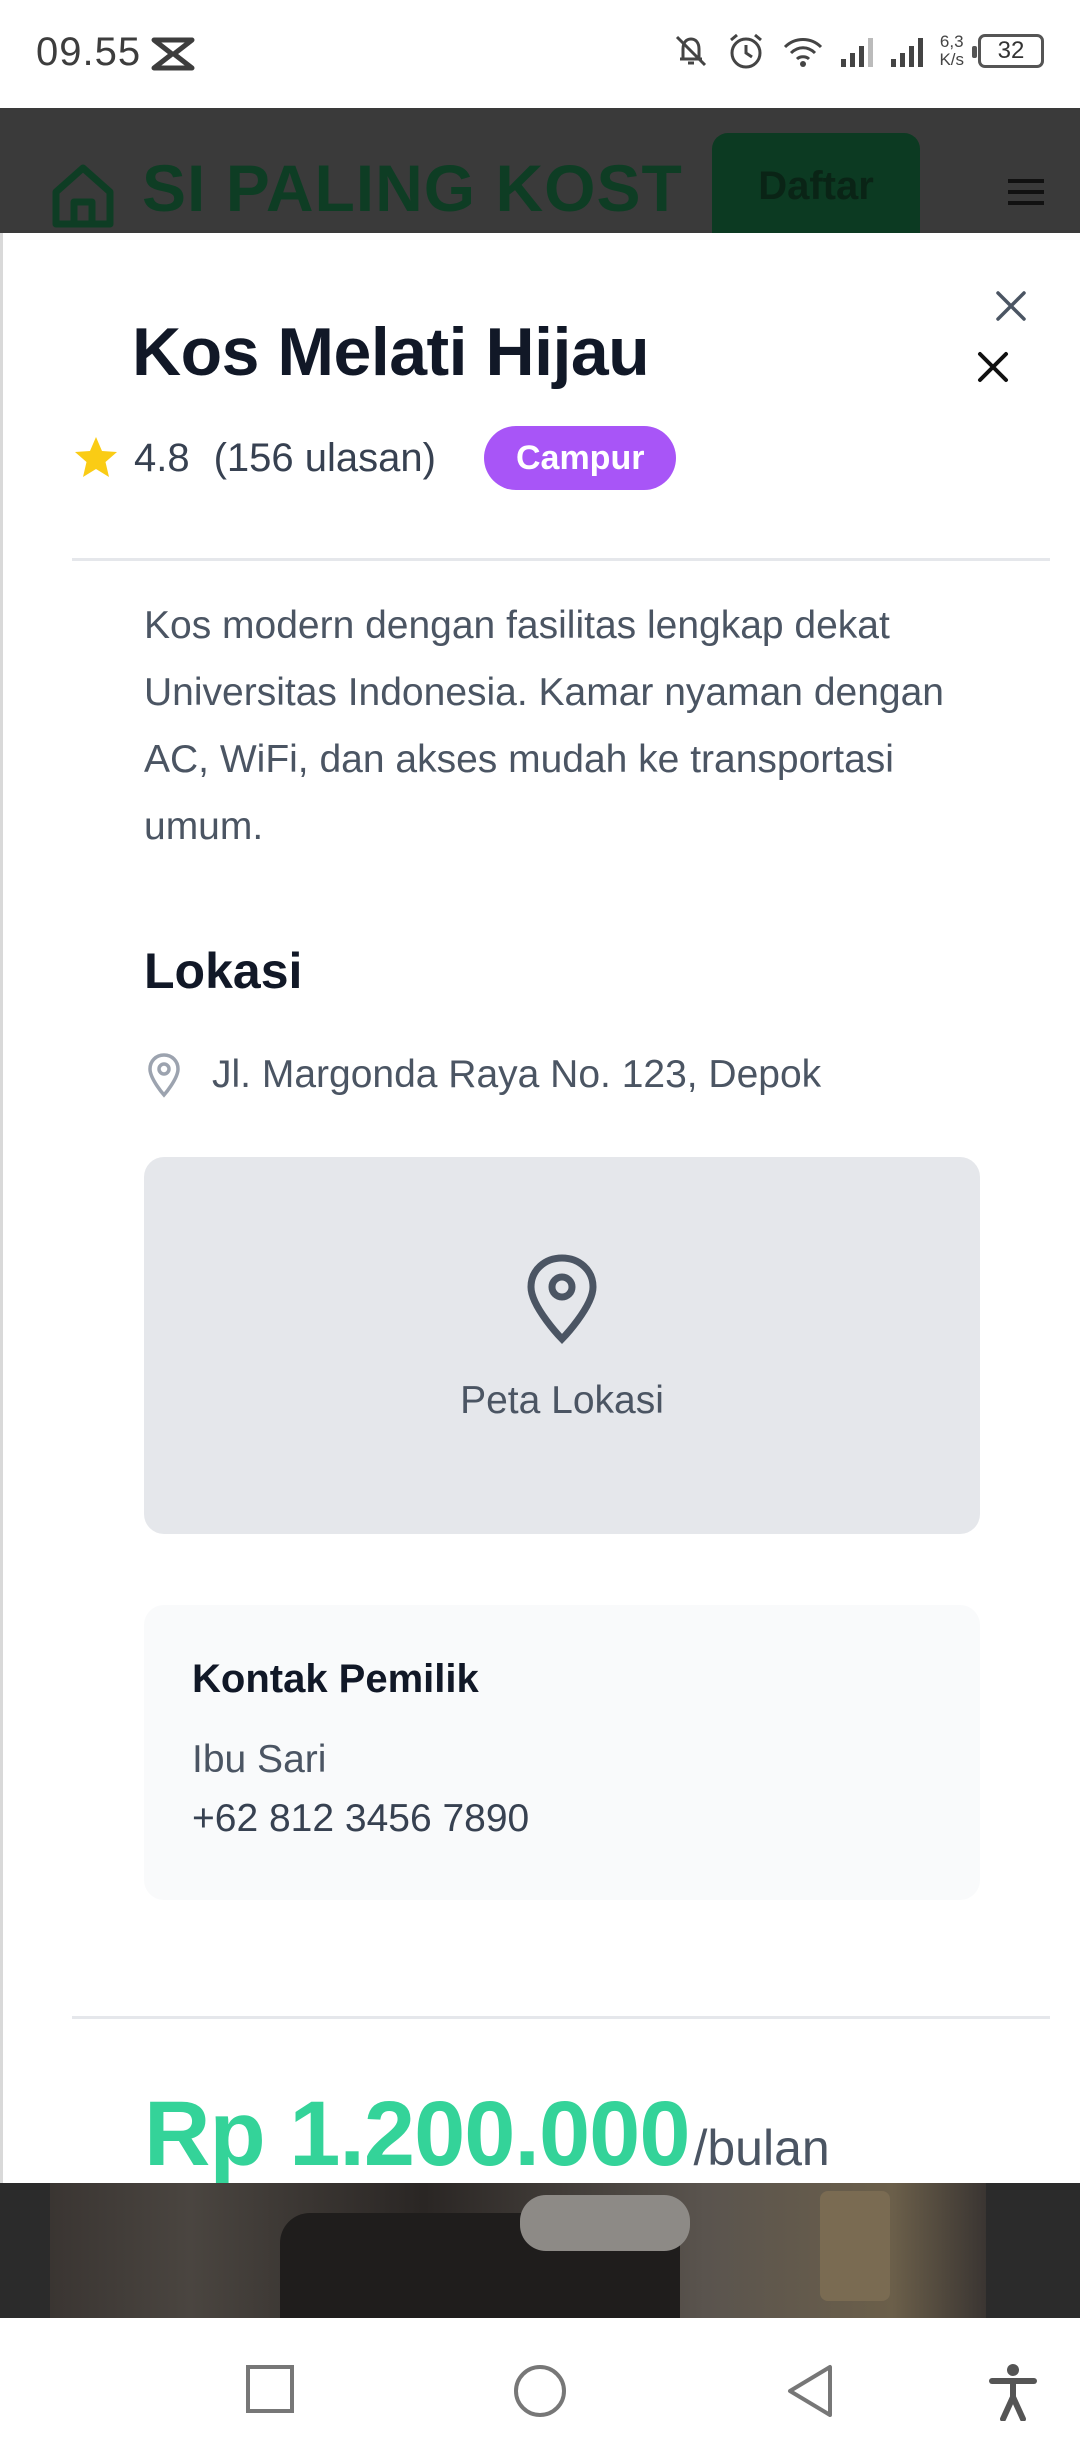 This screenshot has height=2460, width=1080. I want to click on network-speed: 6,3 K/s, so click(951, 51).